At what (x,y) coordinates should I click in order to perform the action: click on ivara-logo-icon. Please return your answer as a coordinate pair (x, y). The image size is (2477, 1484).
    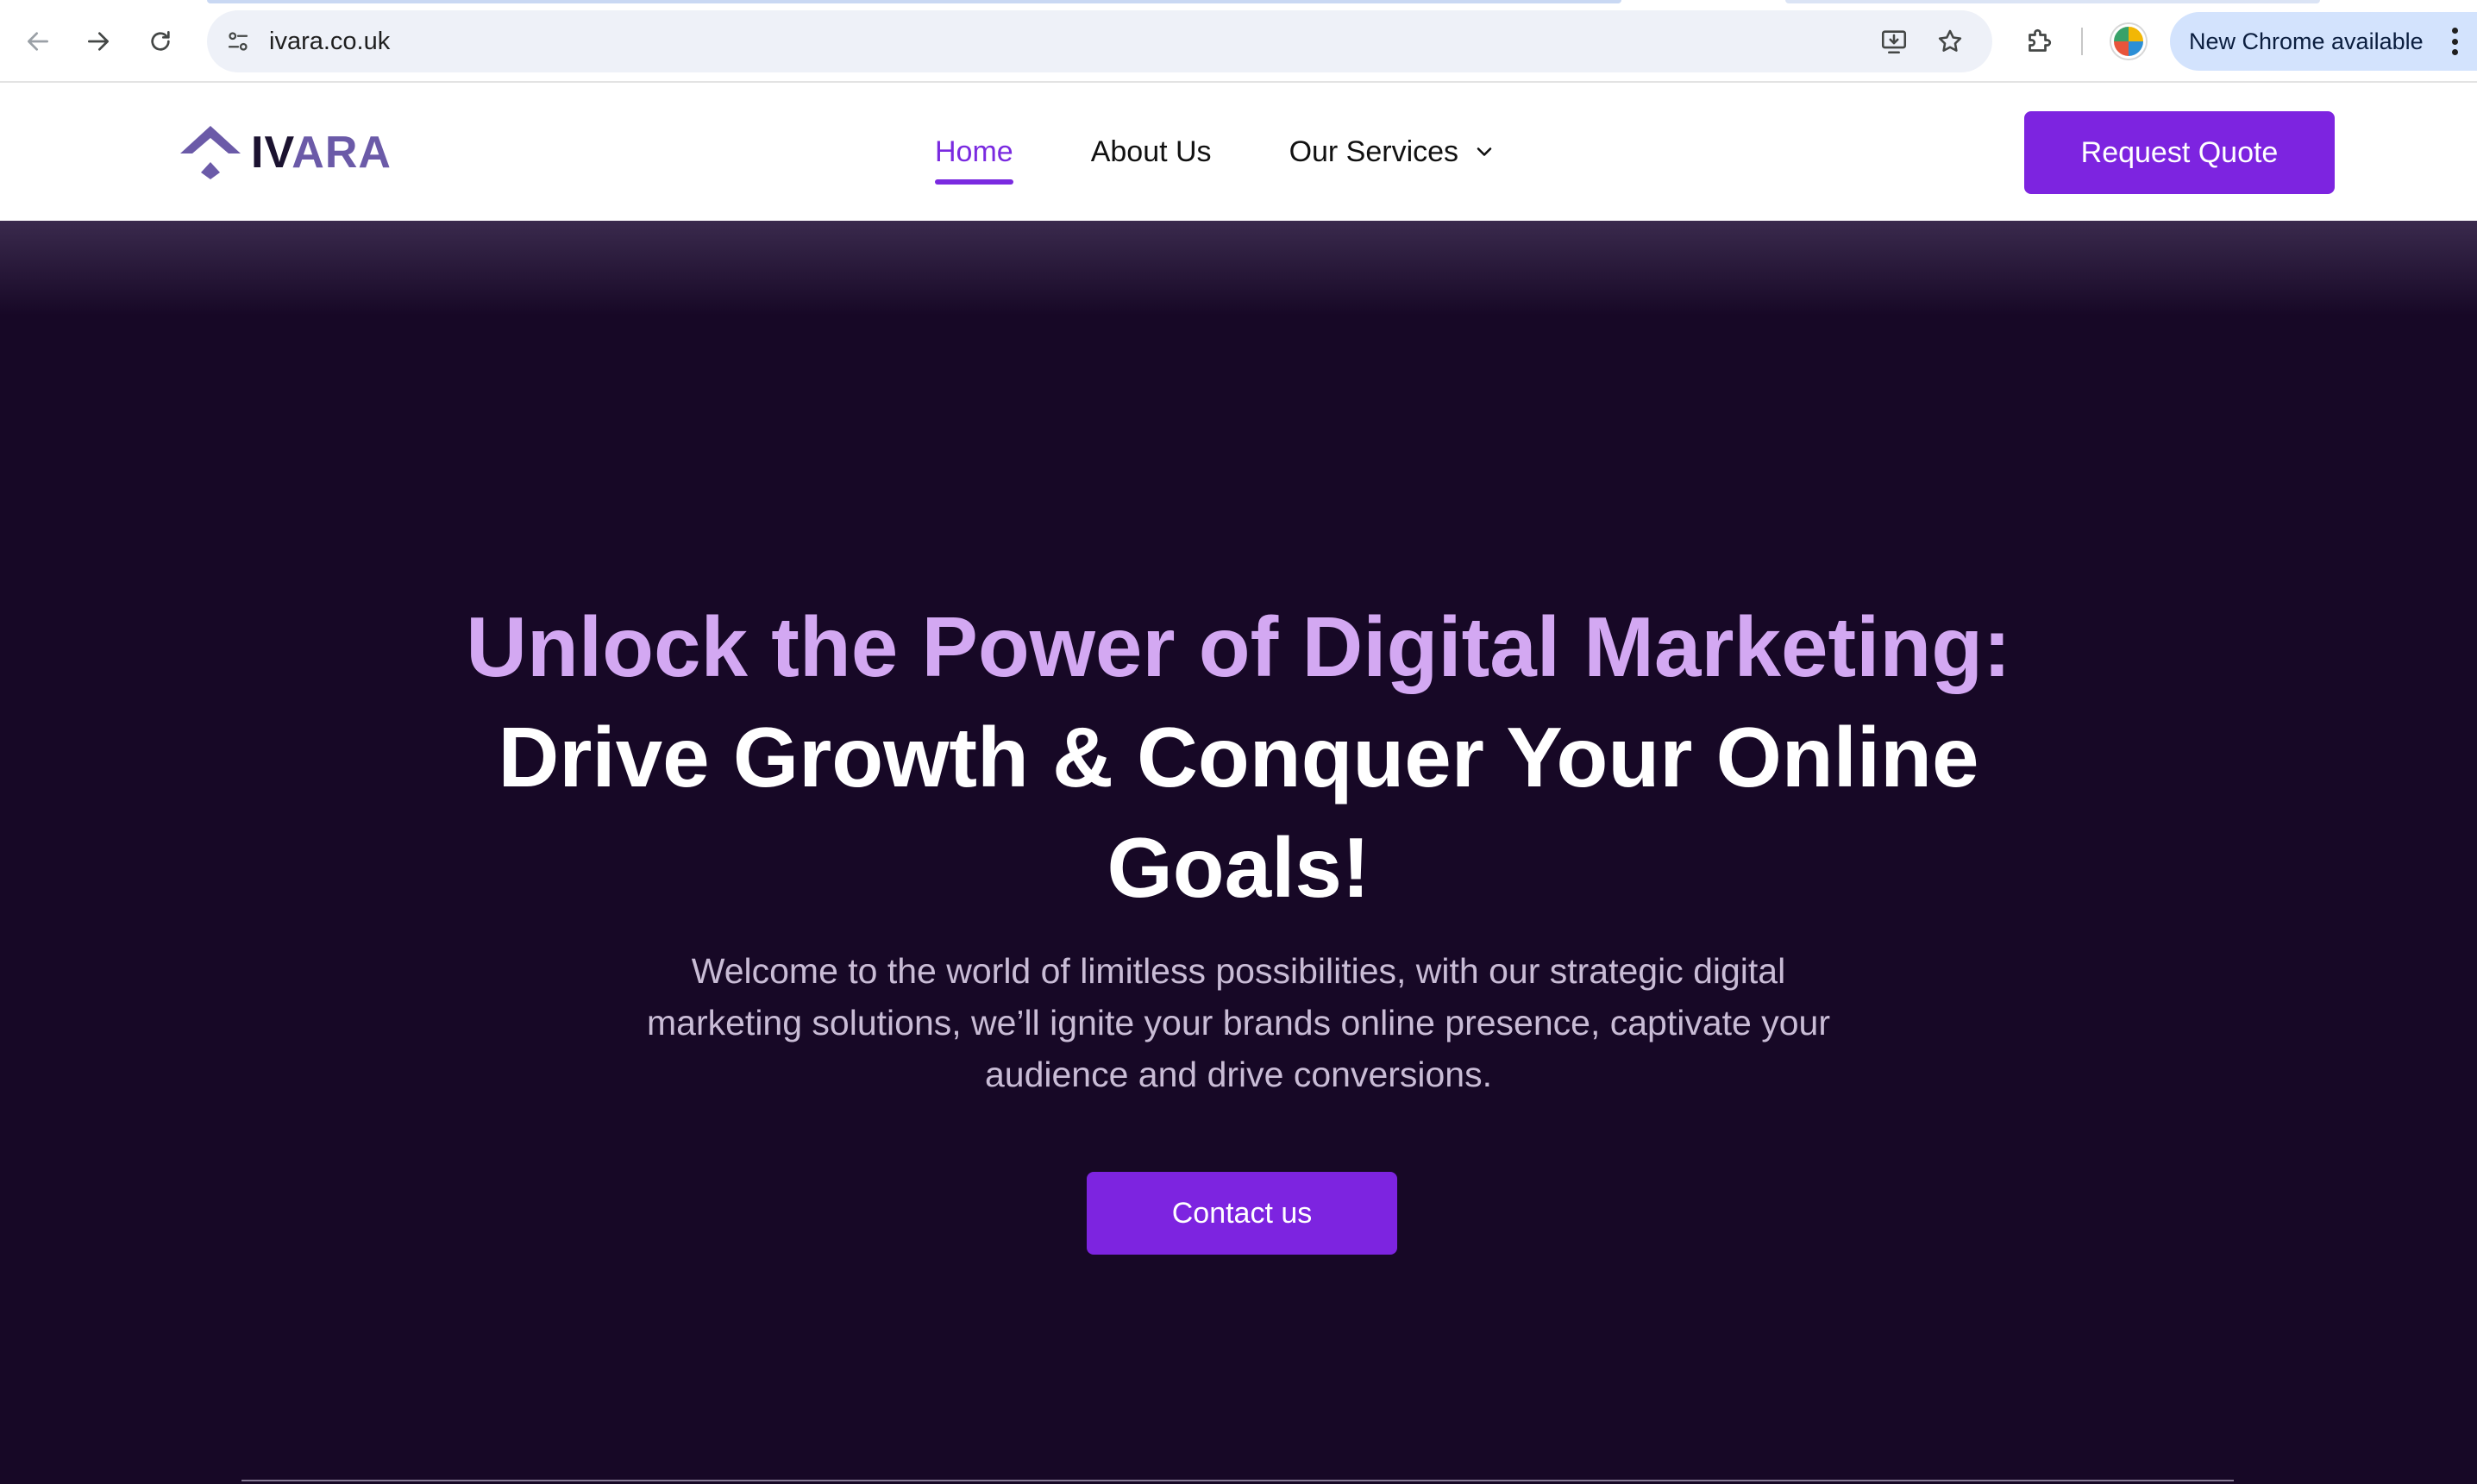
    Looking at the image, I should click on (210, 152).